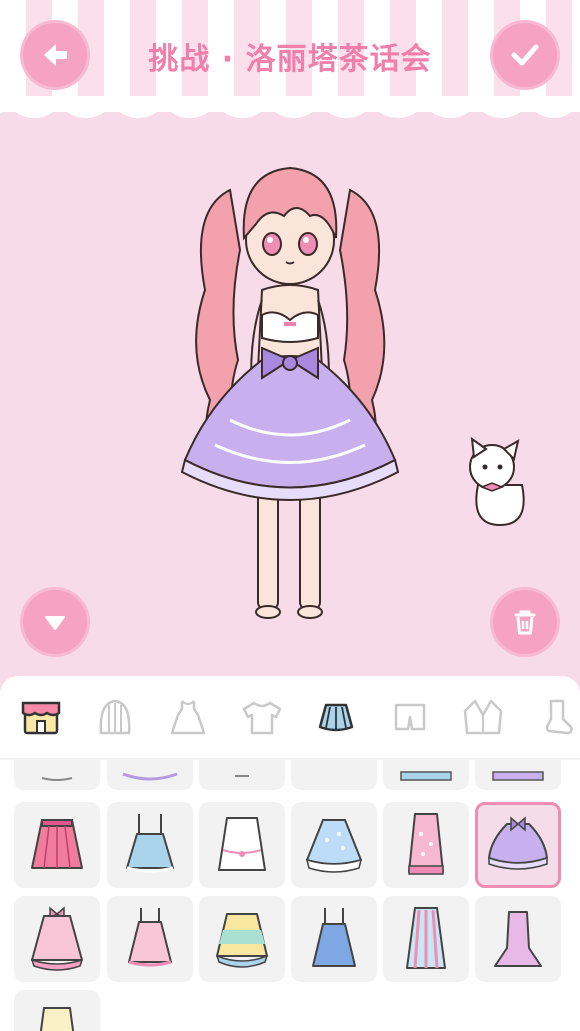  I want to click on pink-pinafore-skirt-icon, so click(150, 937).